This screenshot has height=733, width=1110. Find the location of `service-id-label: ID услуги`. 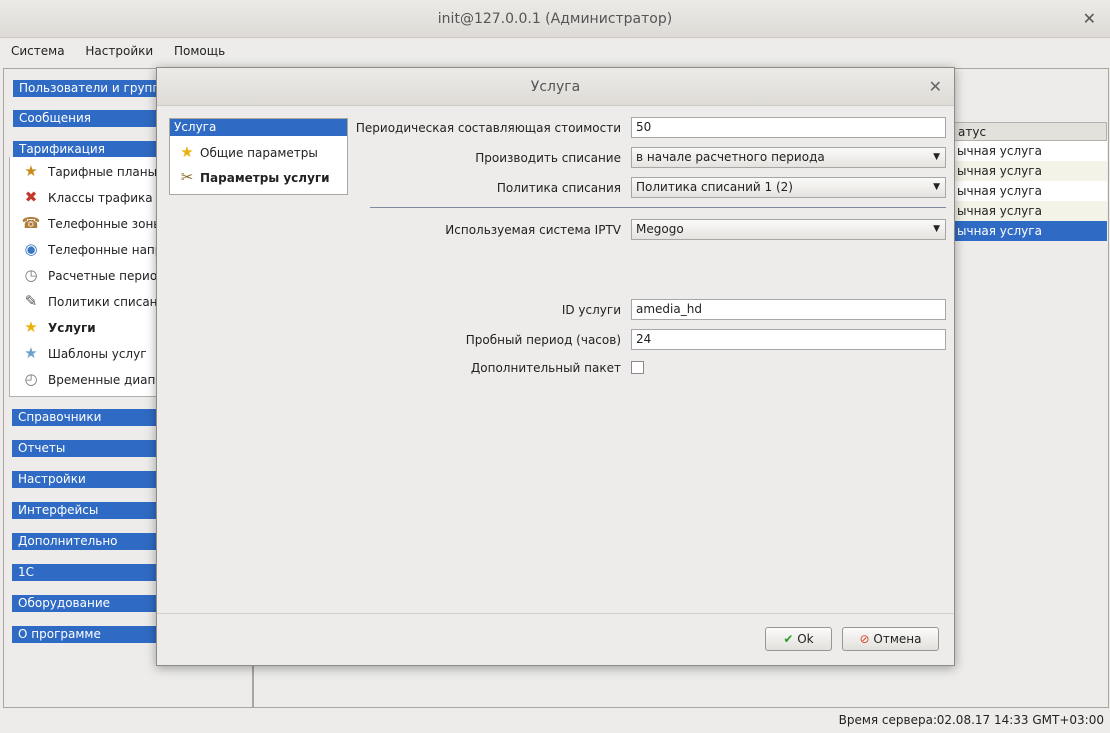

service-id-label: ID услуги is located at coordinates (591, 310).